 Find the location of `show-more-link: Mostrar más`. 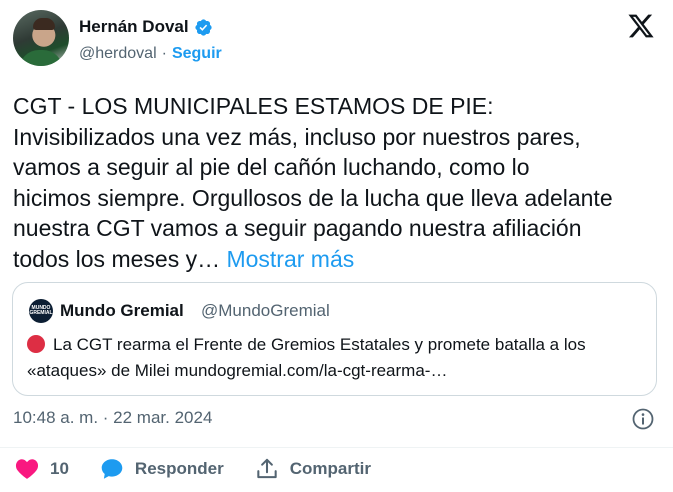

show-more-link: Mostrar más is located at coordinates (290, 259).